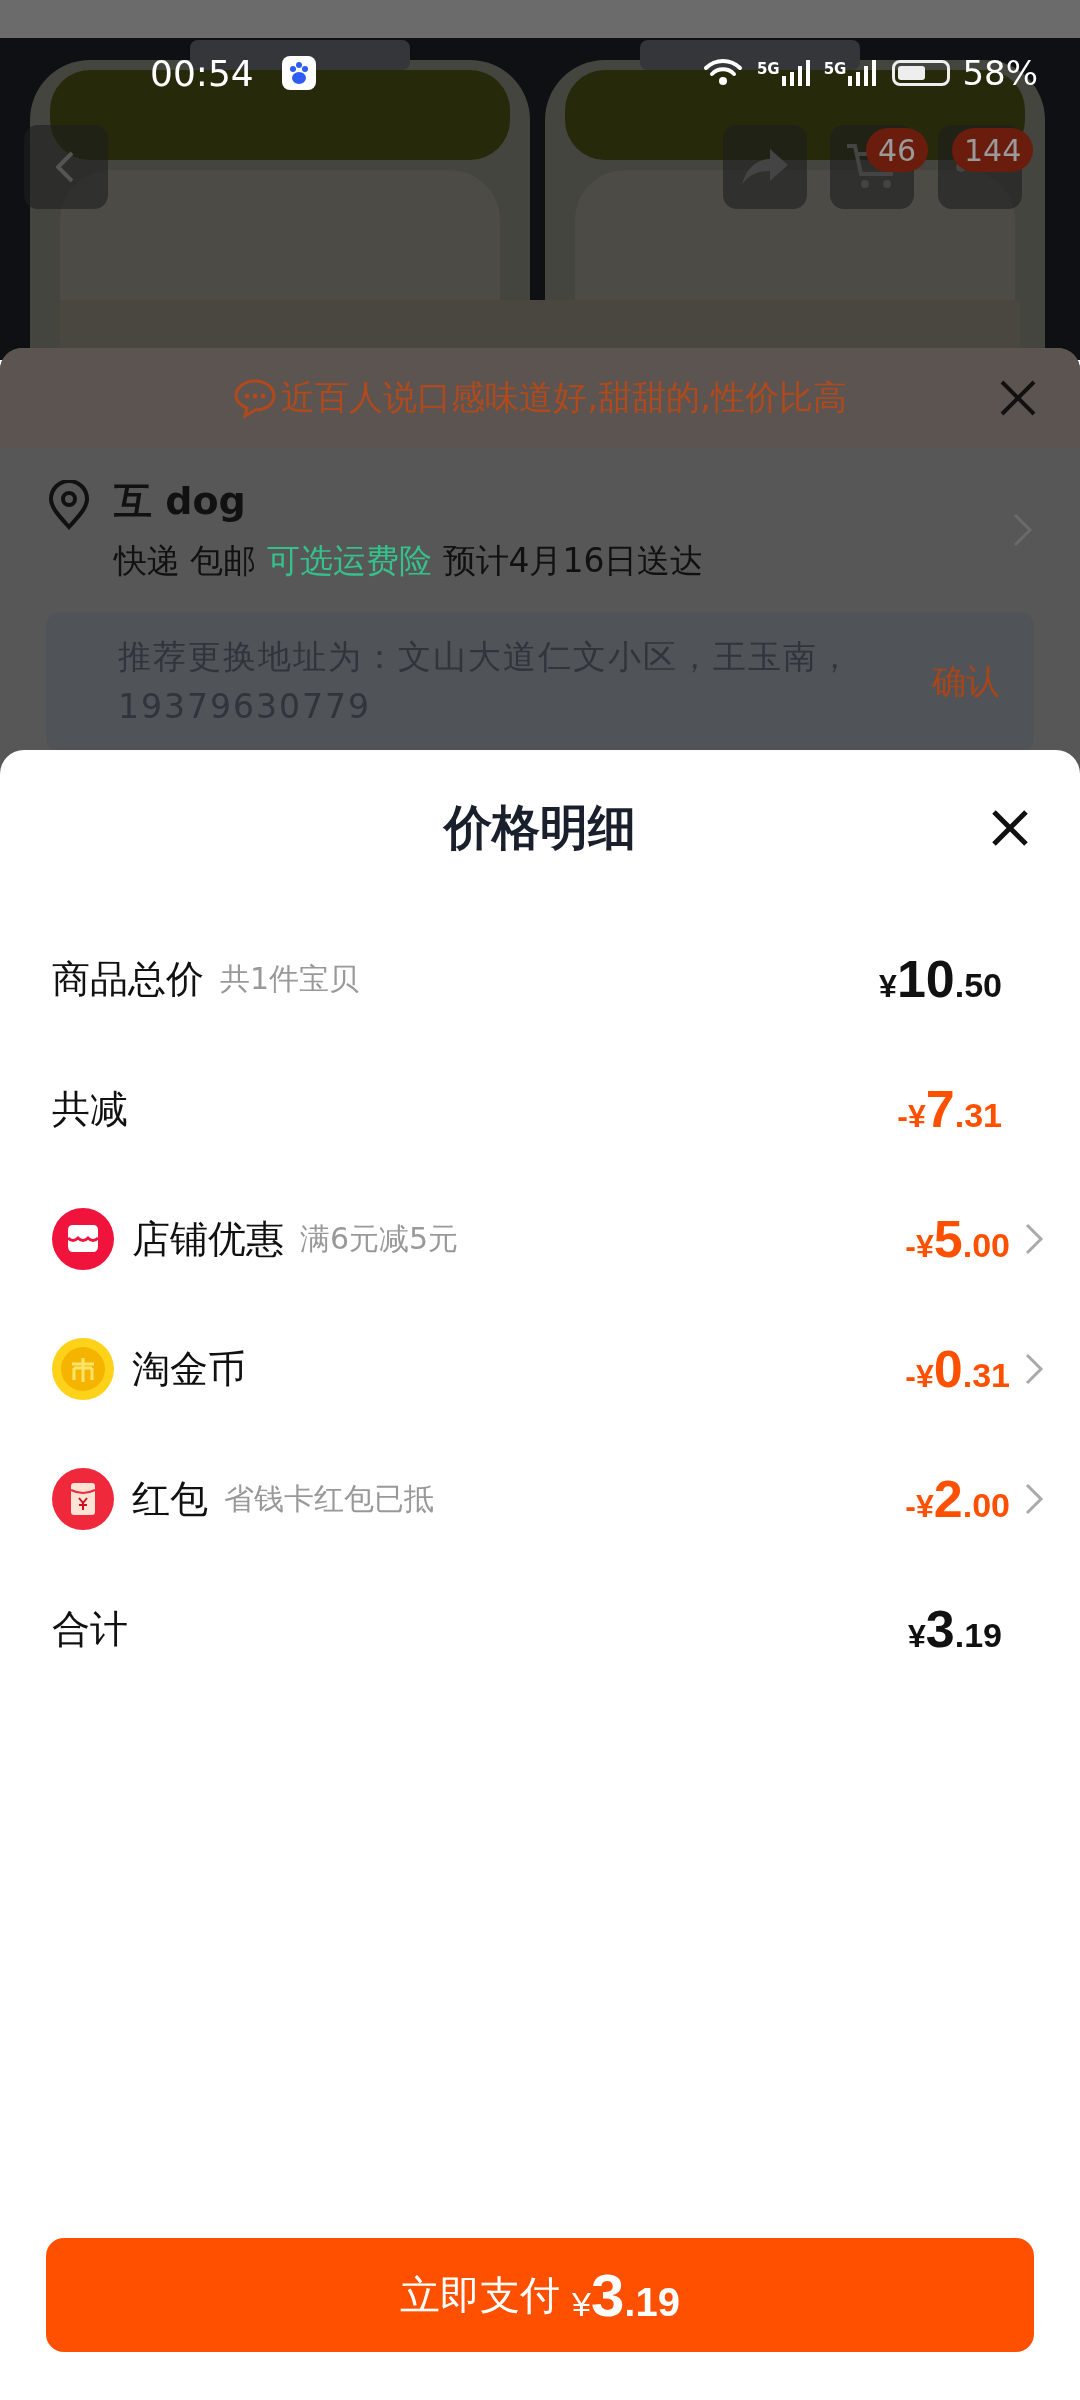 This screenshot has width=1080, height=2400. Describe the element at coordinates (202, 73) in the screenshot. I see `clock-time: 00:54` at that location.